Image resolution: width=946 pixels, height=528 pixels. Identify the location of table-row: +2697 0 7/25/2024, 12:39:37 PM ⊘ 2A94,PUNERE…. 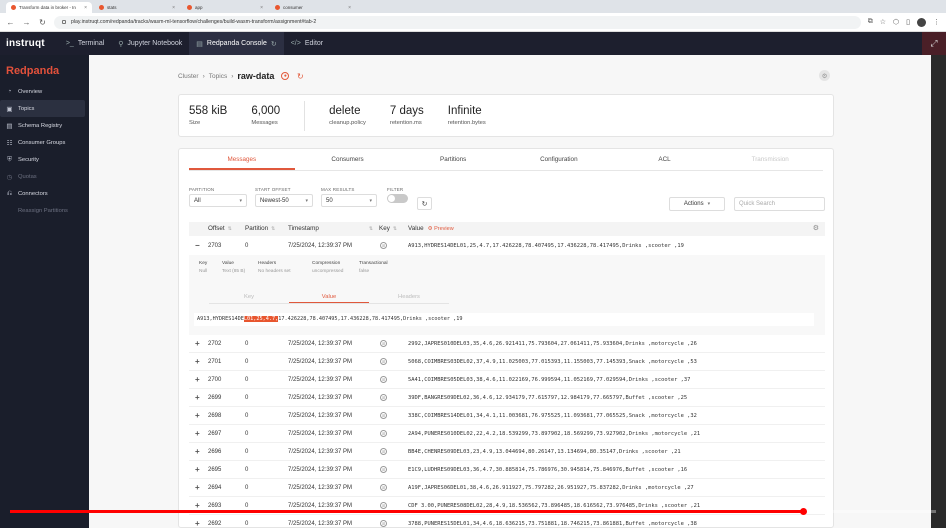
(507, 434).